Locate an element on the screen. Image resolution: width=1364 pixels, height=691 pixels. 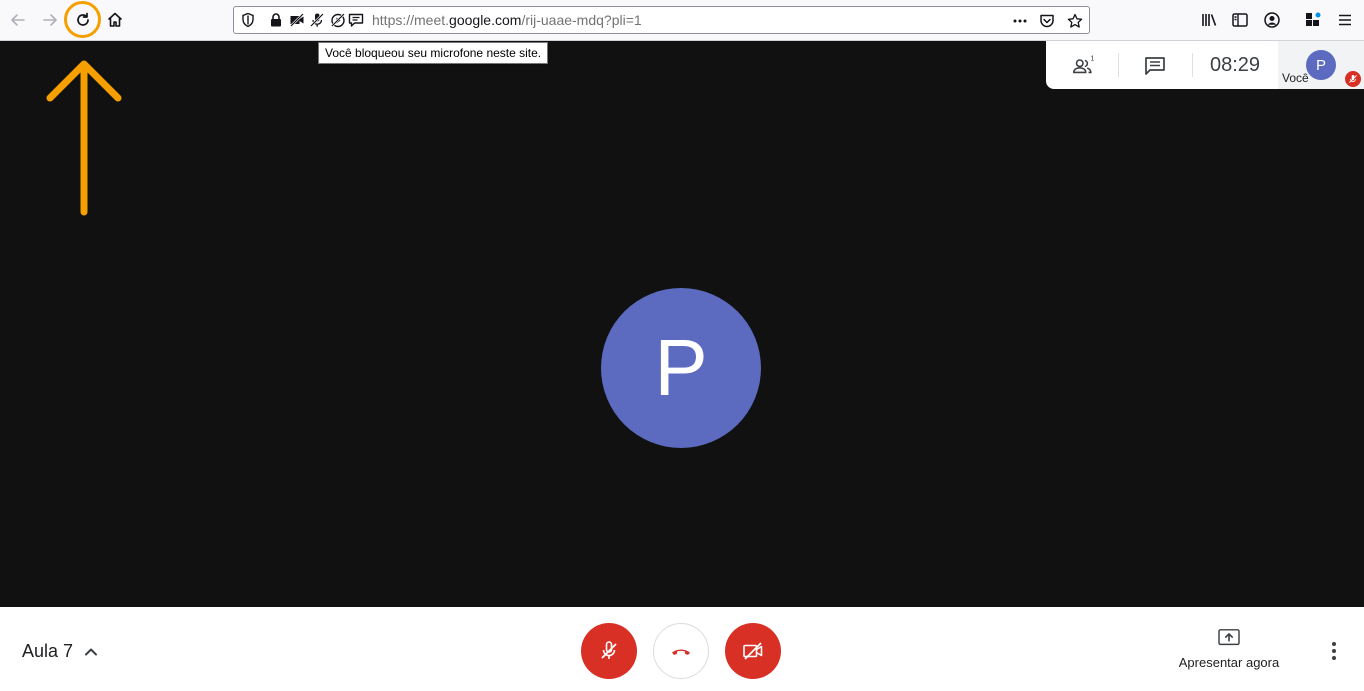
mic-blocked-tooltip: Você bloqueou seu microfone neste site. is located at coordinates (433, 53).